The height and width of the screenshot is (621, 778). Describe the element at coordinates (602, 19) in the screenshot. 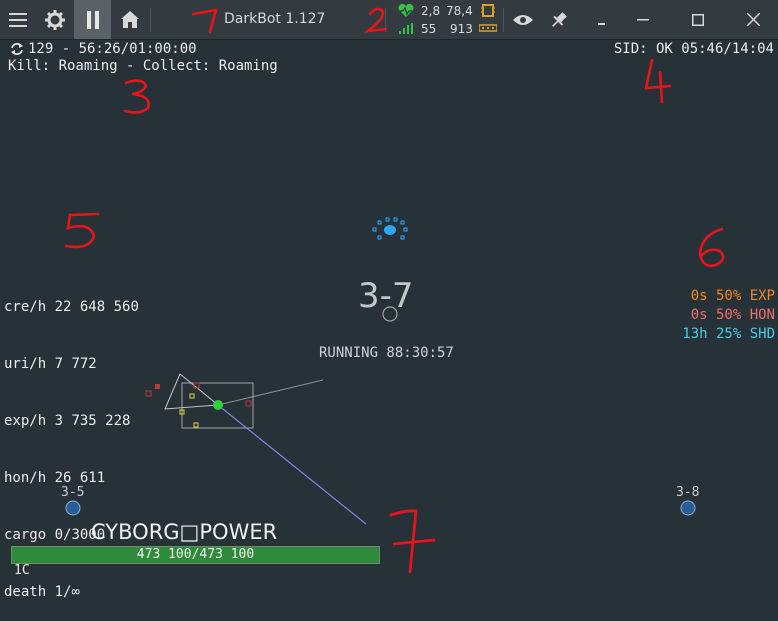

I see `minimize-tray-button` at that location.